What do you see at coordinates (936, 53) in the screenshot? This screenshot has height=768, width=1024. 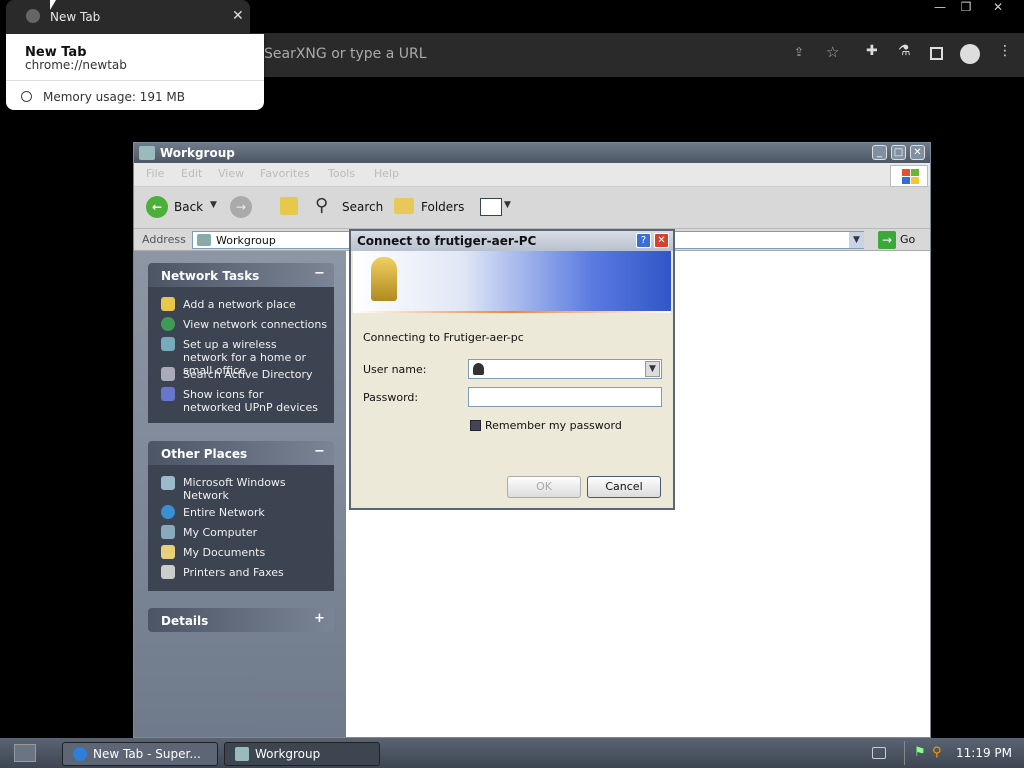 I see `side-panel-icon` at bounding box center [936, 53].